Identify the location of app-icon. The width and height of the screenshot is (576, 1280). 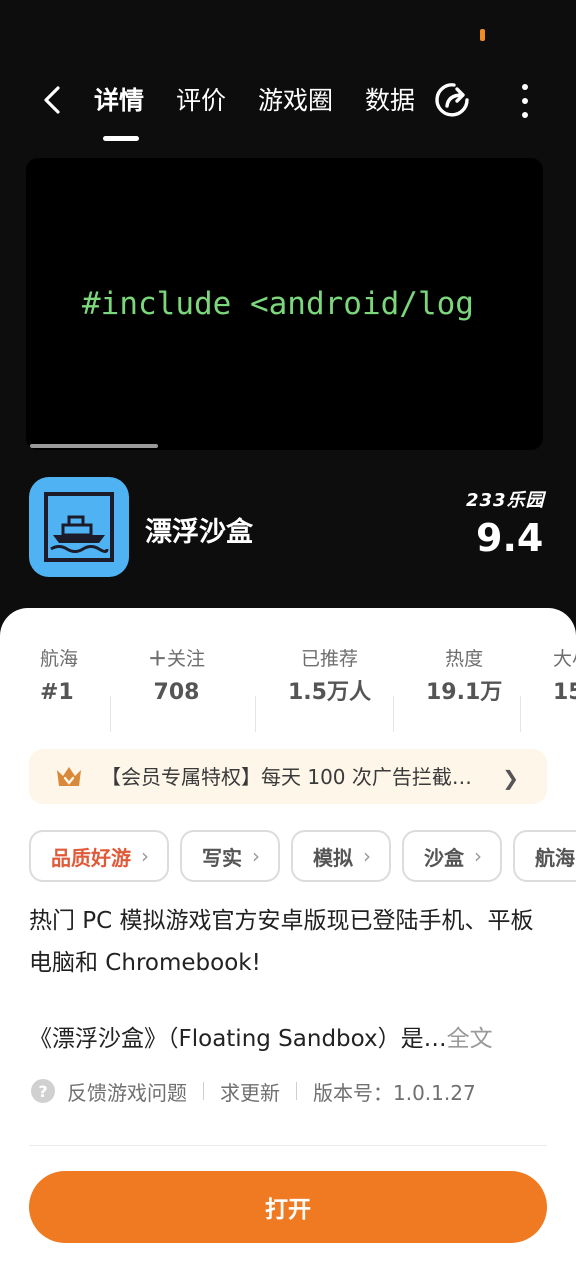
(79, 527).